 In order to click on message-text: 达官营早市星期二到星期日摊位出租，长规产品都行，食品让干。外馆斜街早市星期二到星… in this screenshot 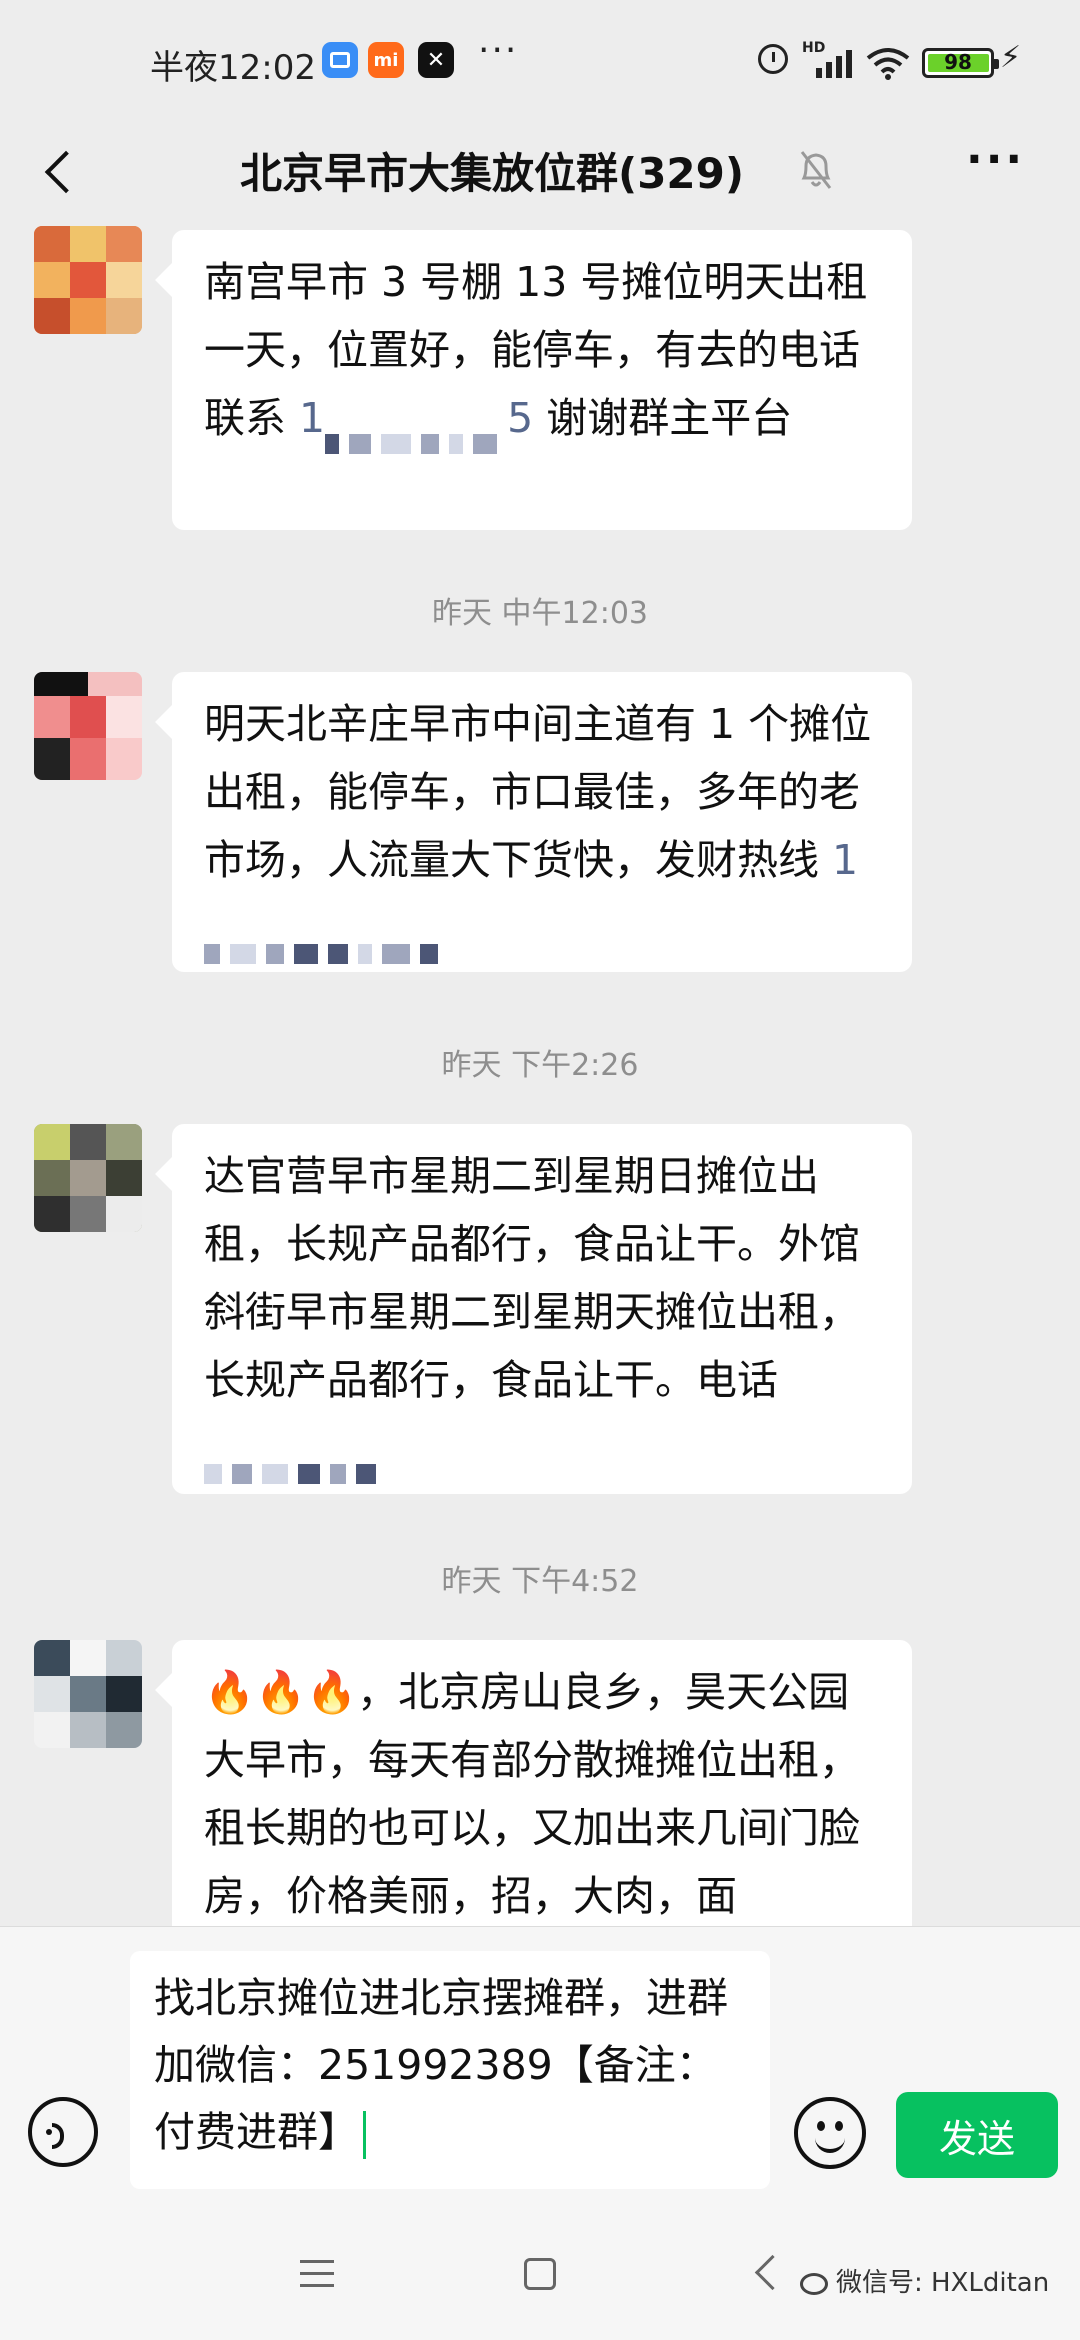, I will do `click(532, 1278)`.